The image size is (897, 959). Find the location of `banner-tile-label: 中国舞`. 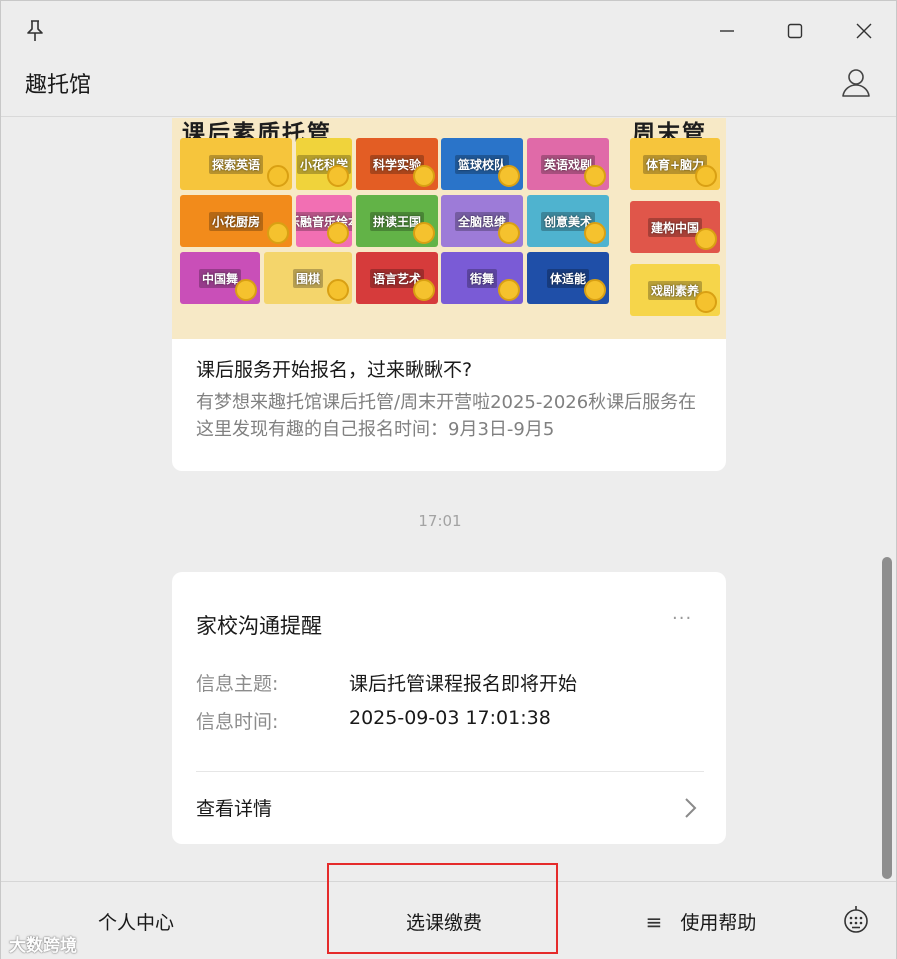

banner-tile-label: 中国舞 is located at coordinates (219, 278).